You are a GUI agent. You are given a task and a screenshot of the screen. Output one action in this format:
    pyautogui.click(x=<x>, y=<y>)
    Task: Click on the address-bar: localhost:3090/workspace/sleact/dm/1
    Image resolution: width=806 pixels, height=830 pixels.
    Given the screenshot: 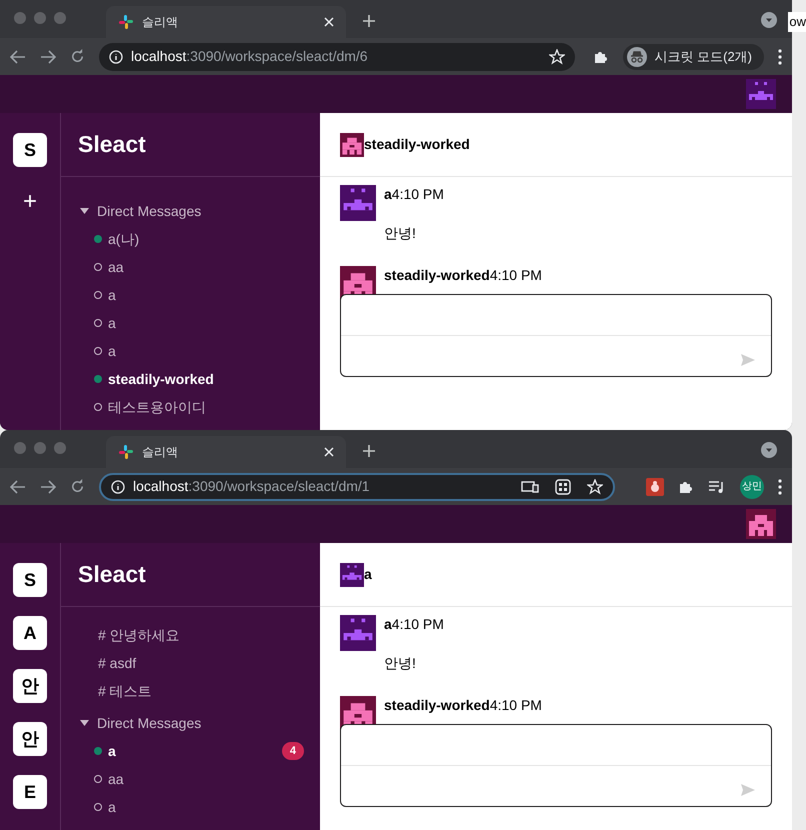 What is the action you would take?
    pyautogui.click(x=357, y=486)
    